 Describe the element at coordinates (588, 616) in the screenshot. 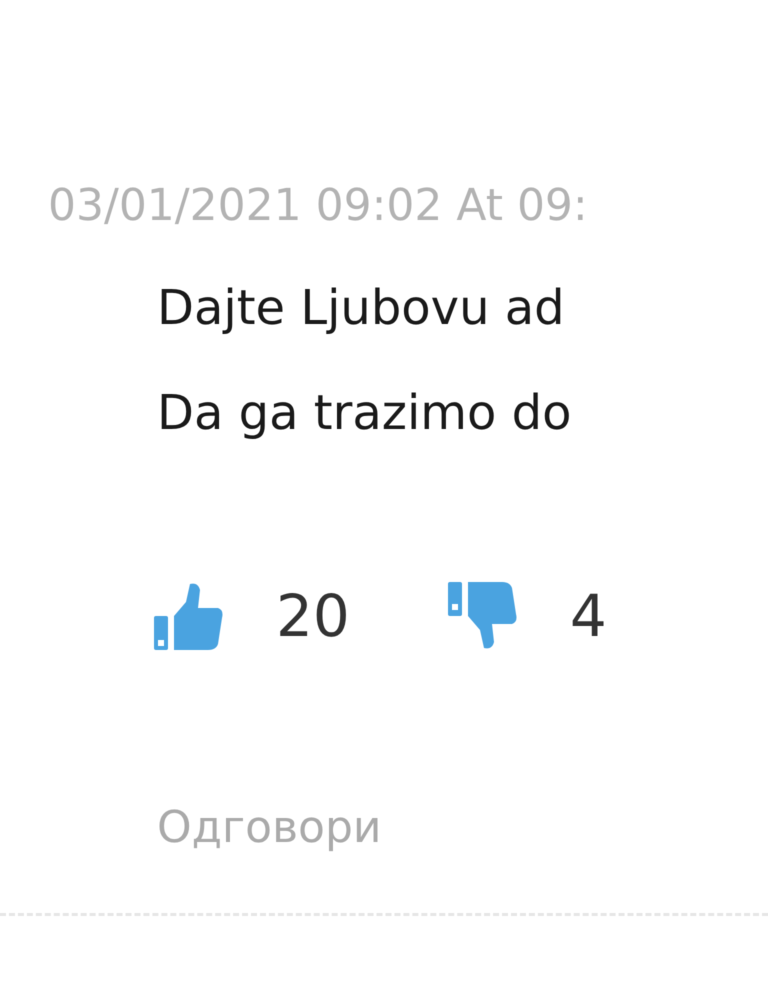

I see `dislike-count: 4` at that location.